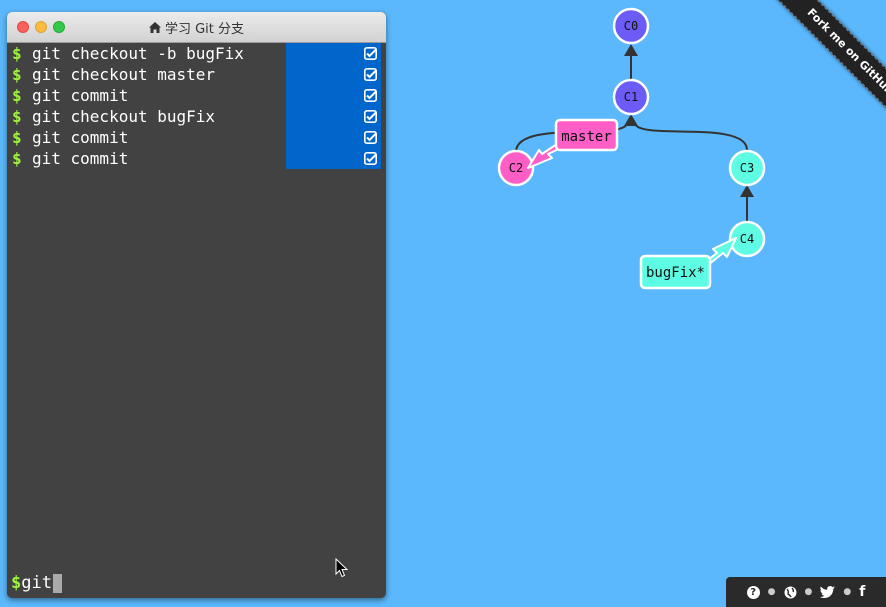 This screenshot has width=886, height=607. I want to click on commit-node-c3: C3, so click(747, 168).